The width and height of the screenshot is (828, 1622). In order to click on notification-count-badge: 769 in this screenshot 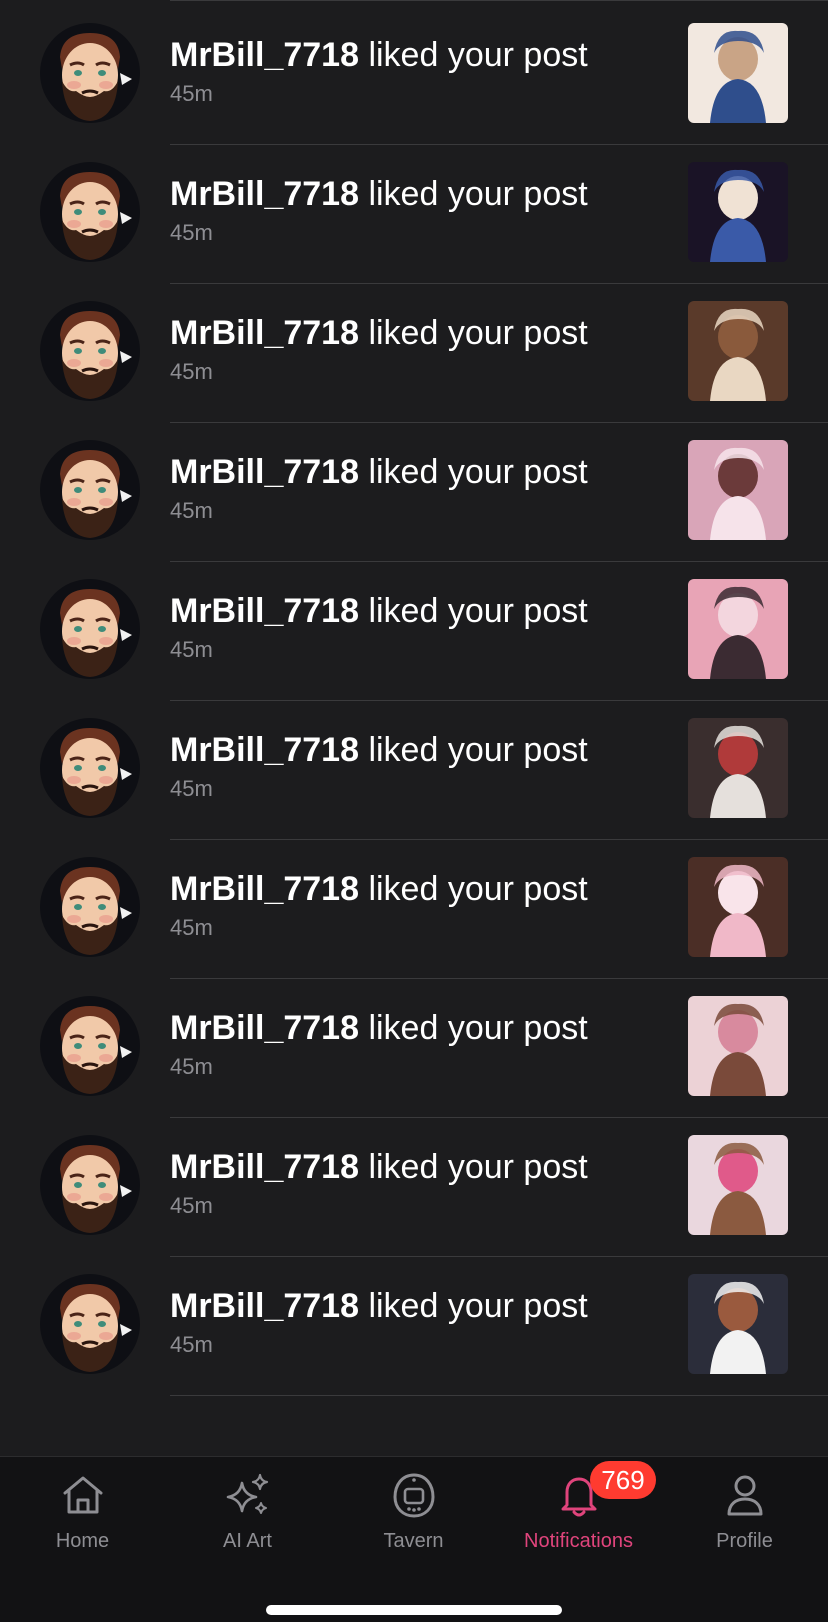, I will do `click(623, 1480)`.